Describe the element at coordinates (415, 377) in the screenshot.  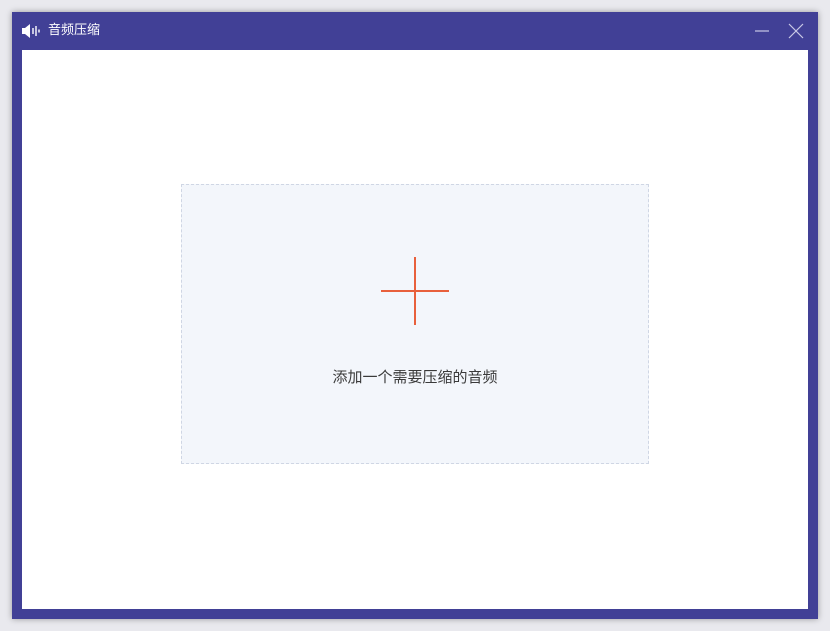
I see `add-audio-label: 添加一个需要压缩的音频` at that location.